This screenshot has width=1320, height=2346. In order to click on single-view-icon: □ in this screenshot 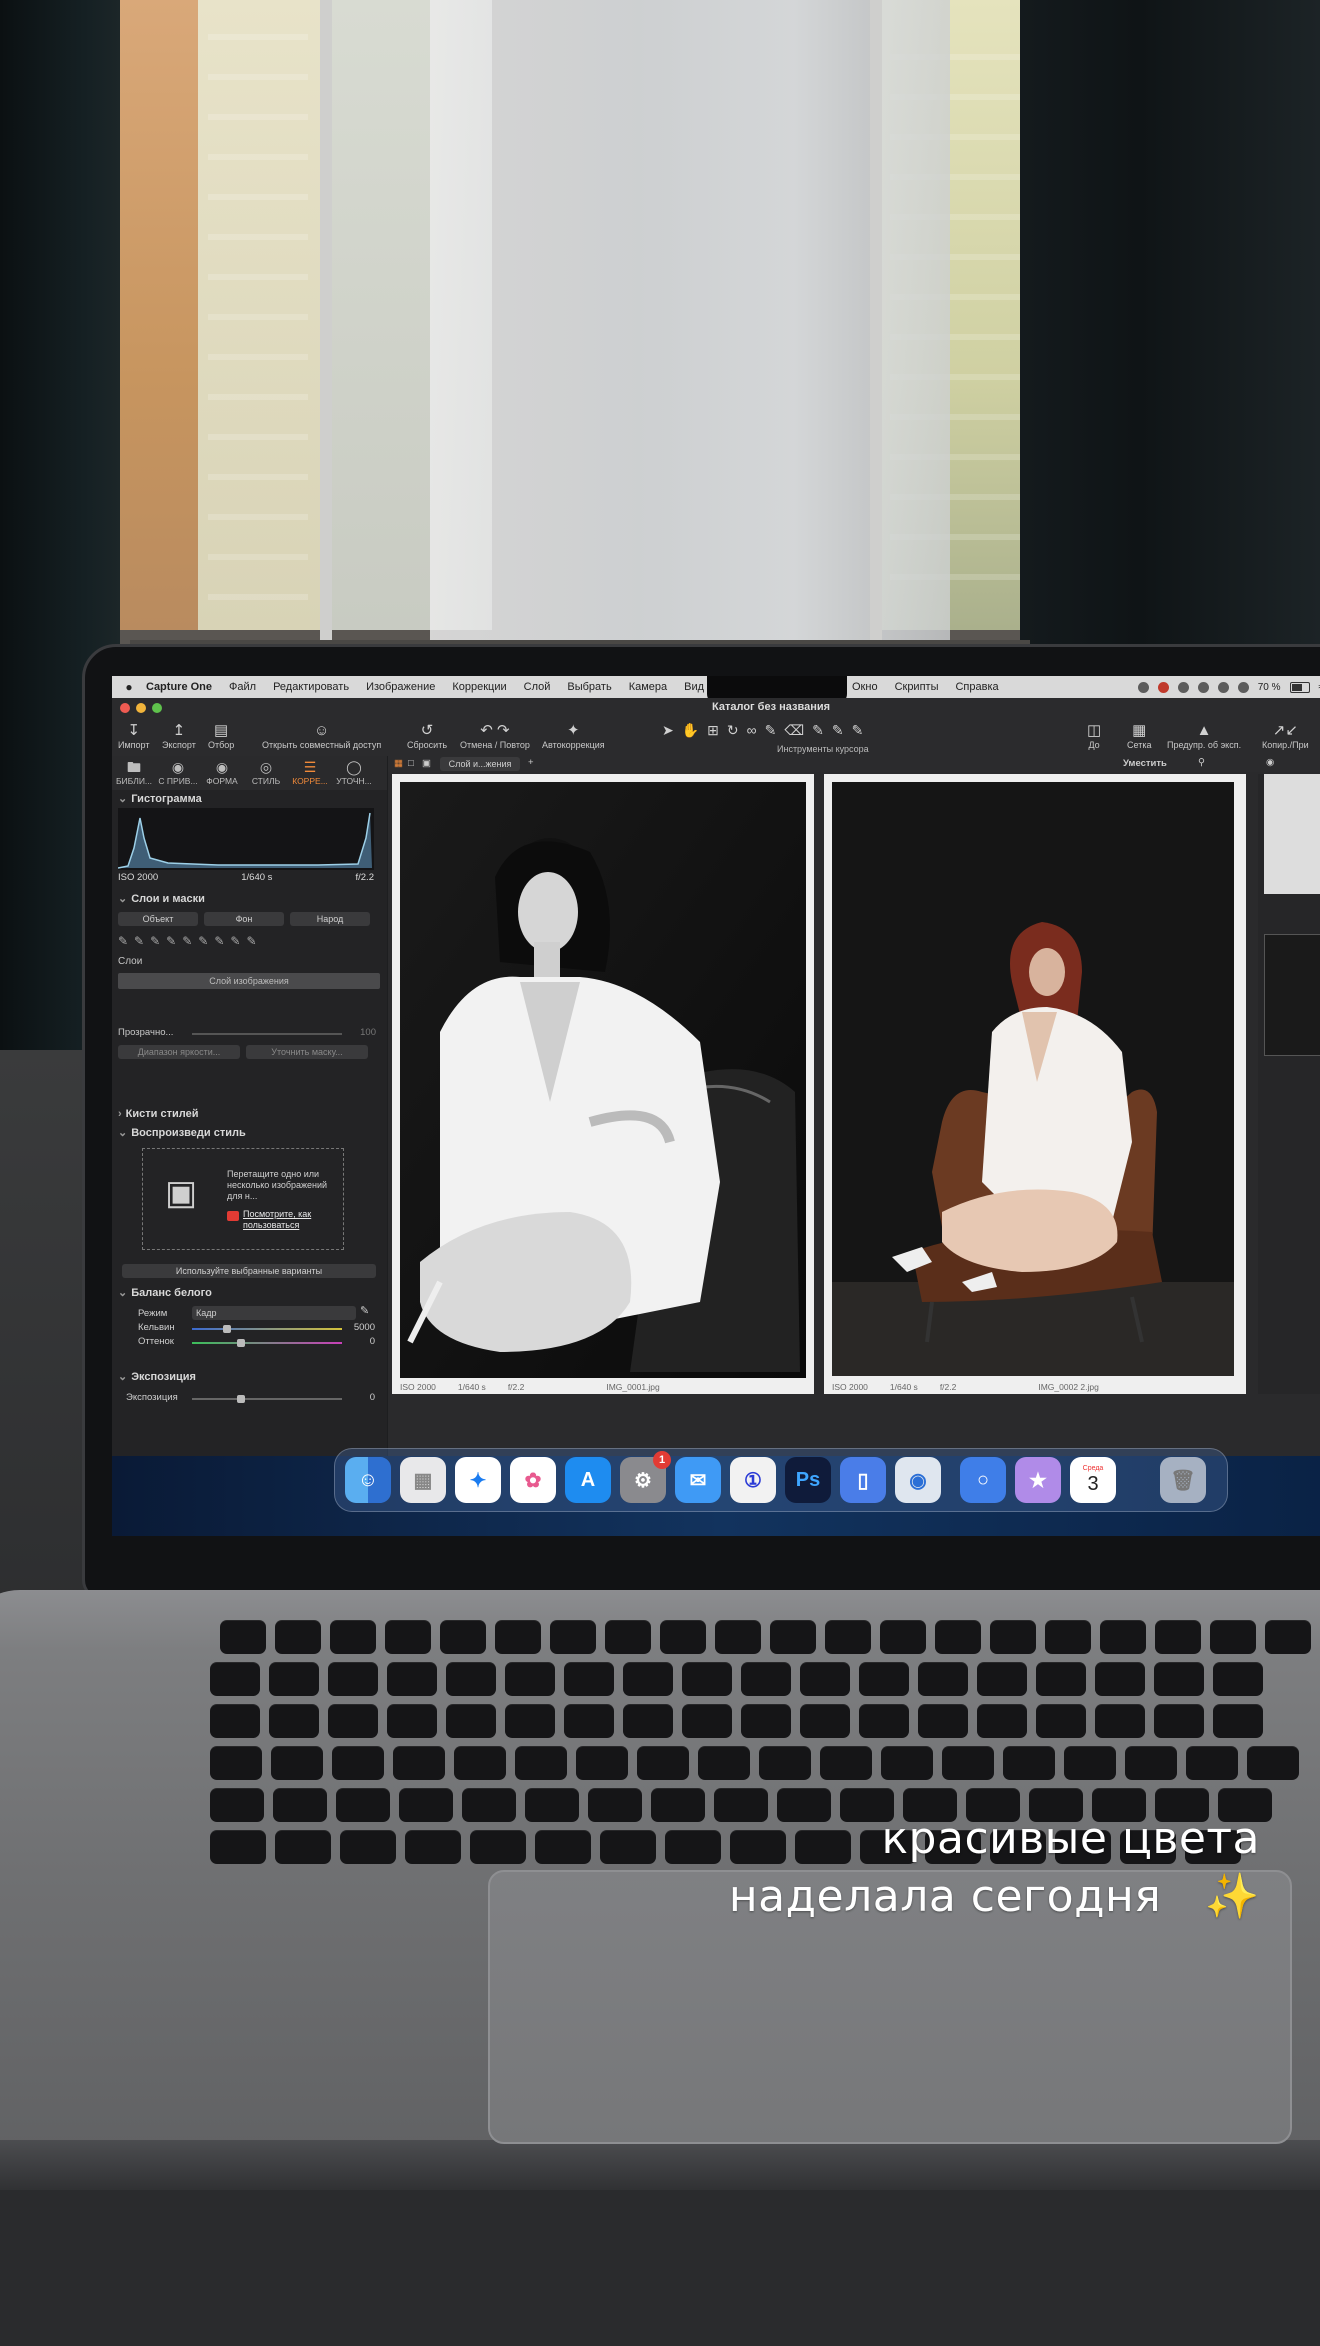, I will do `click(411, 763)`.